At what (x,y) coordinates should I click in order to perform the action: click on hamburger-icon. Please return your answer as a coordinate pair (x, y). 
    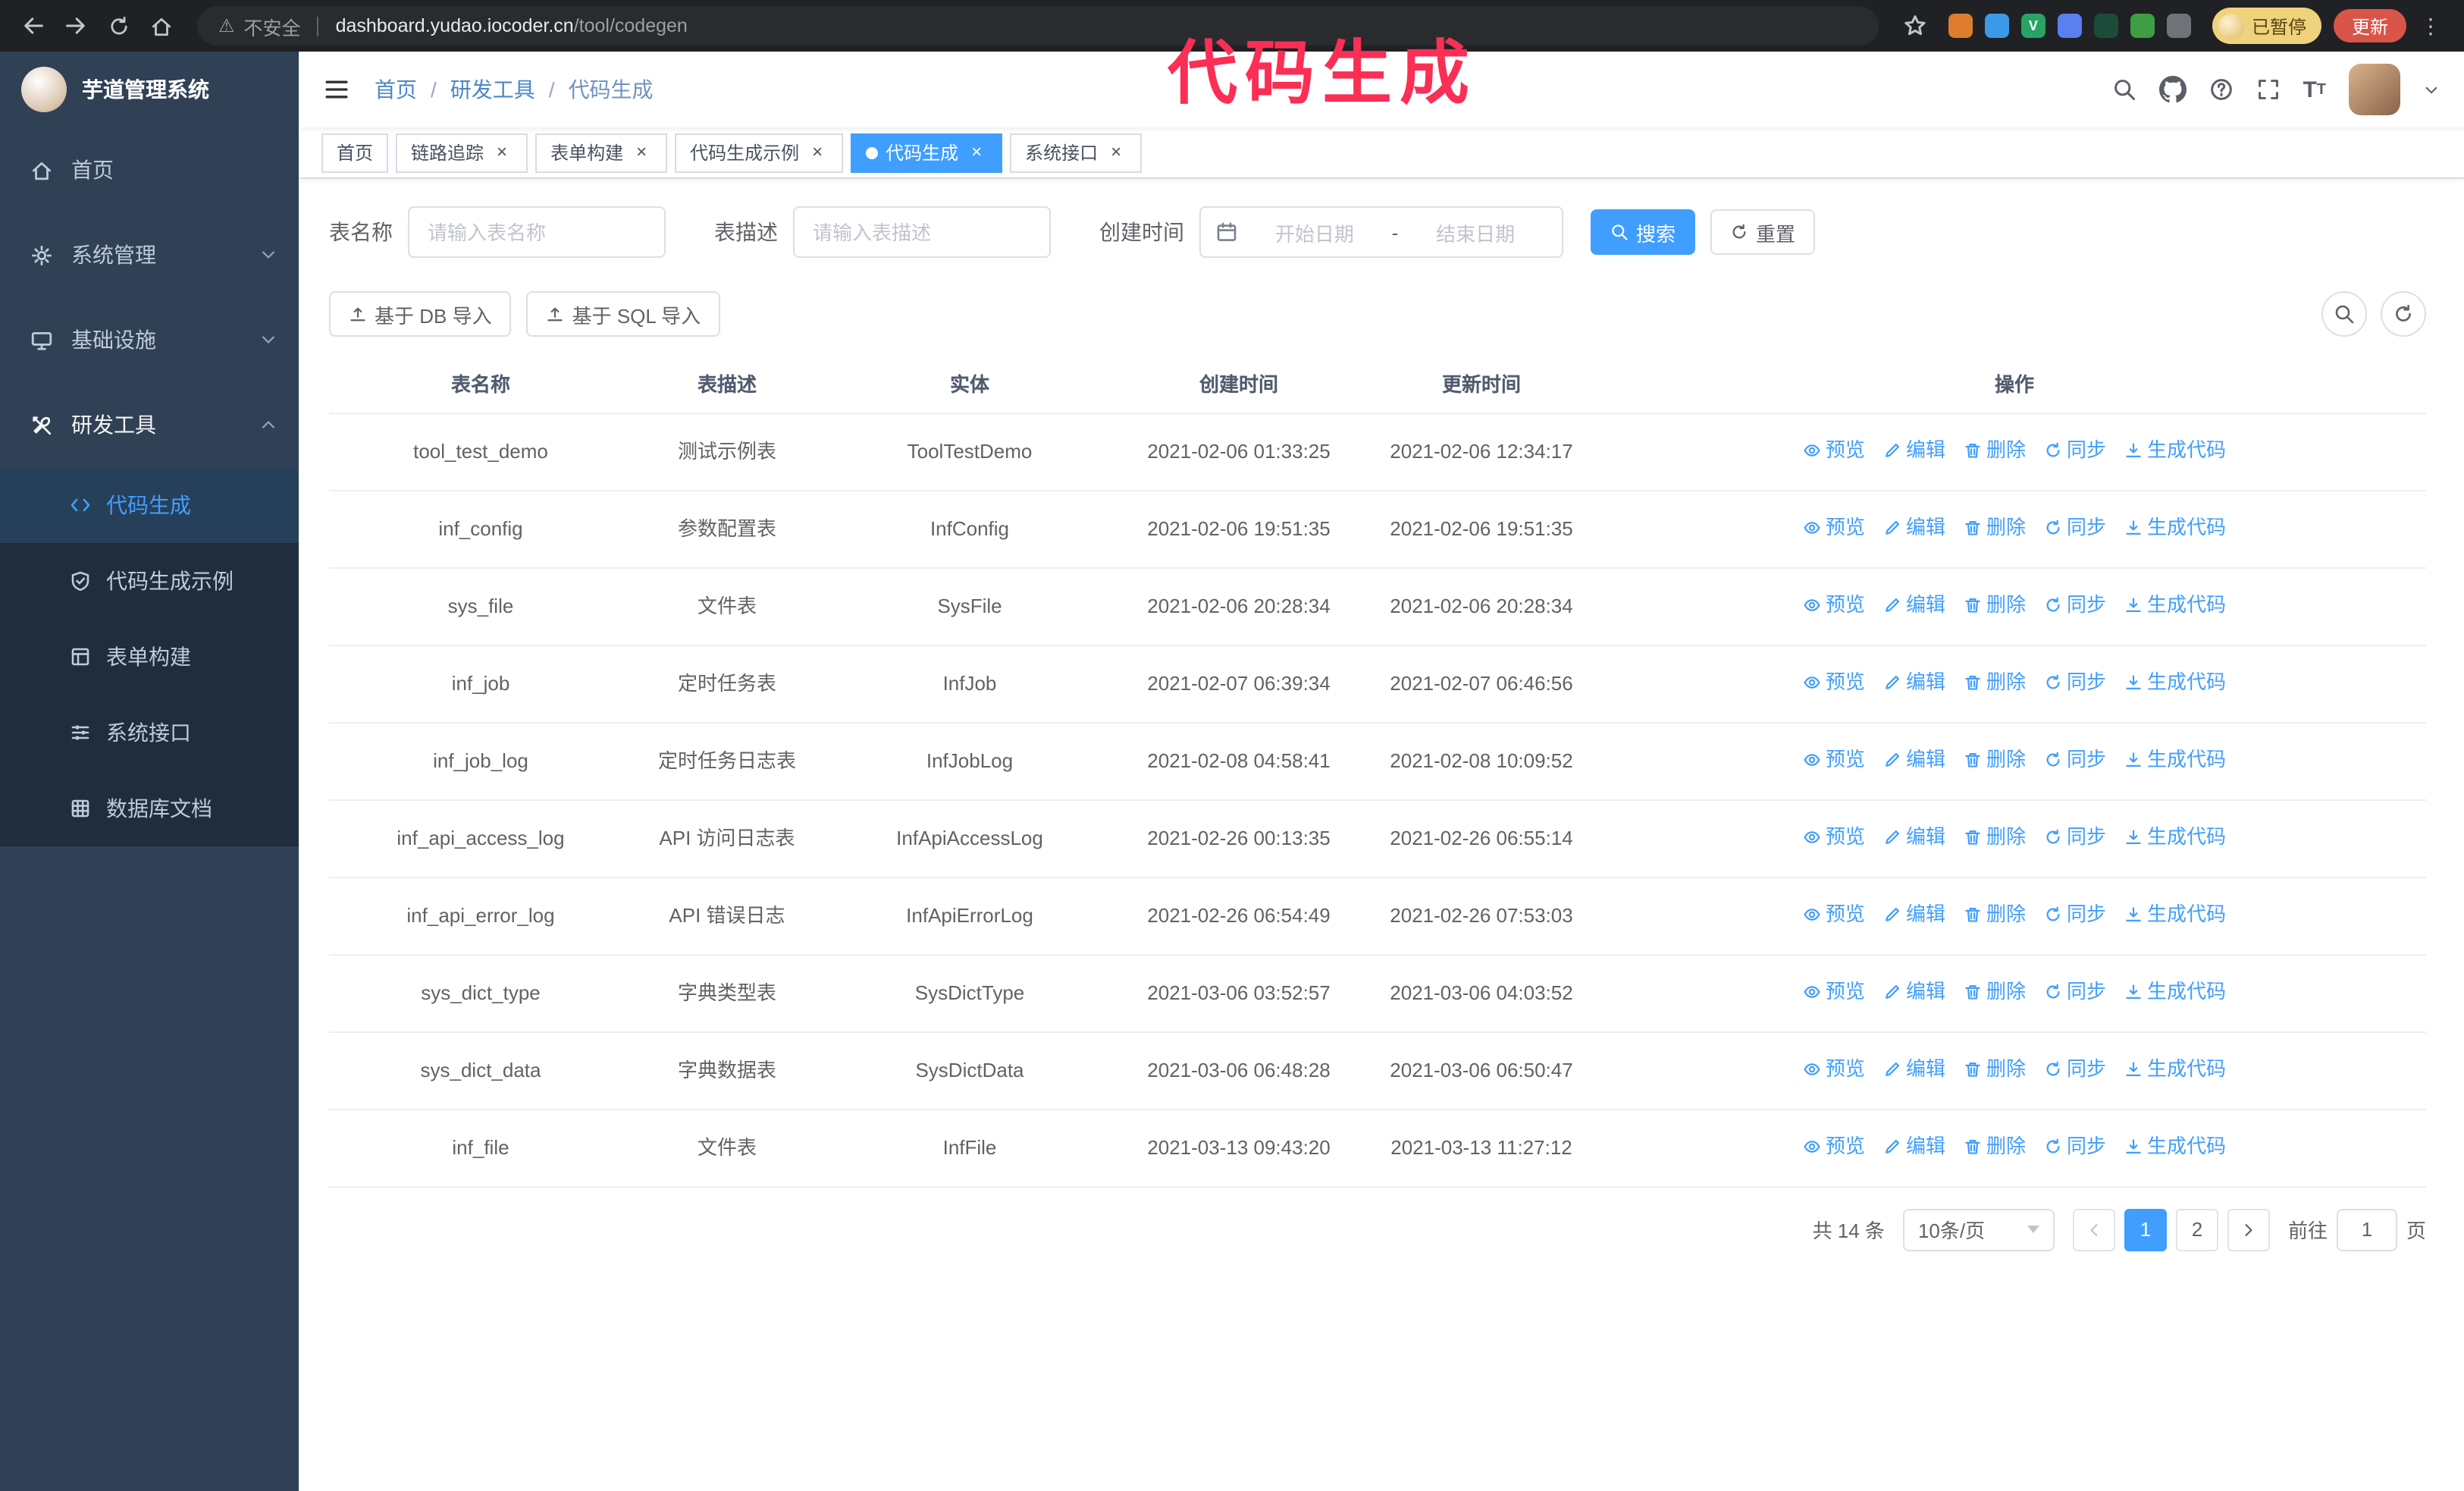
    Looking at the image, I should click on (336, 89).